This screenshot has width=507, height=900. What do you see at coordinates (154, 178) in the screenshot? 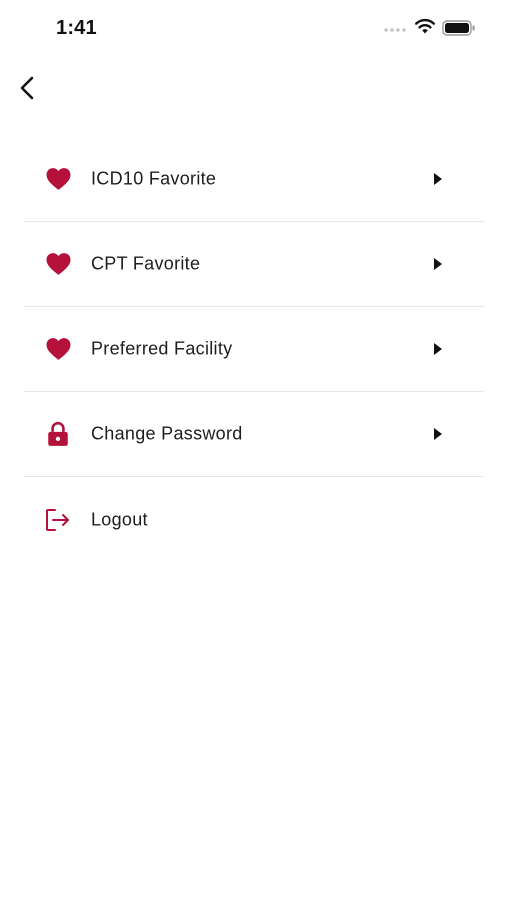
I see `menu-item-label: ICD10 Favorite` at bounding box center [154, 178].